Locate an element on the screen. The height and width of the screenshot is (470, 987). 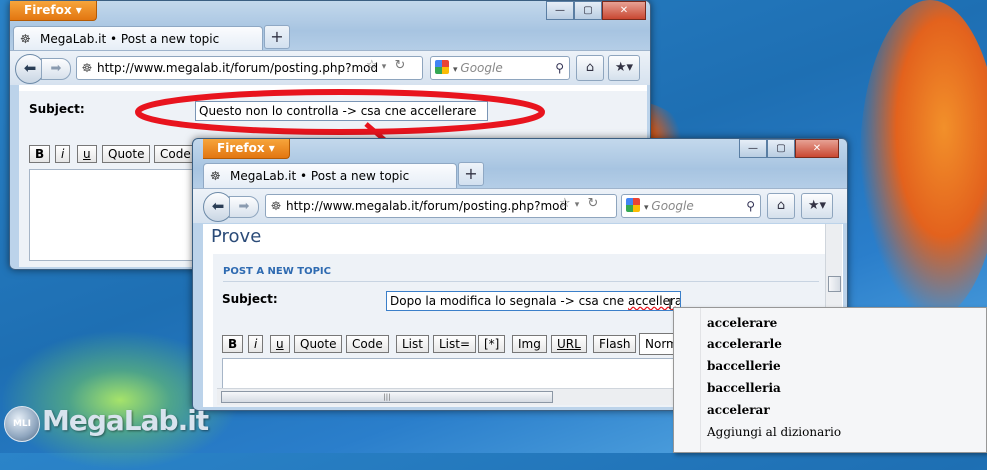
search-box: ▾ Google ⚲ is located at coordinates (691, 206).